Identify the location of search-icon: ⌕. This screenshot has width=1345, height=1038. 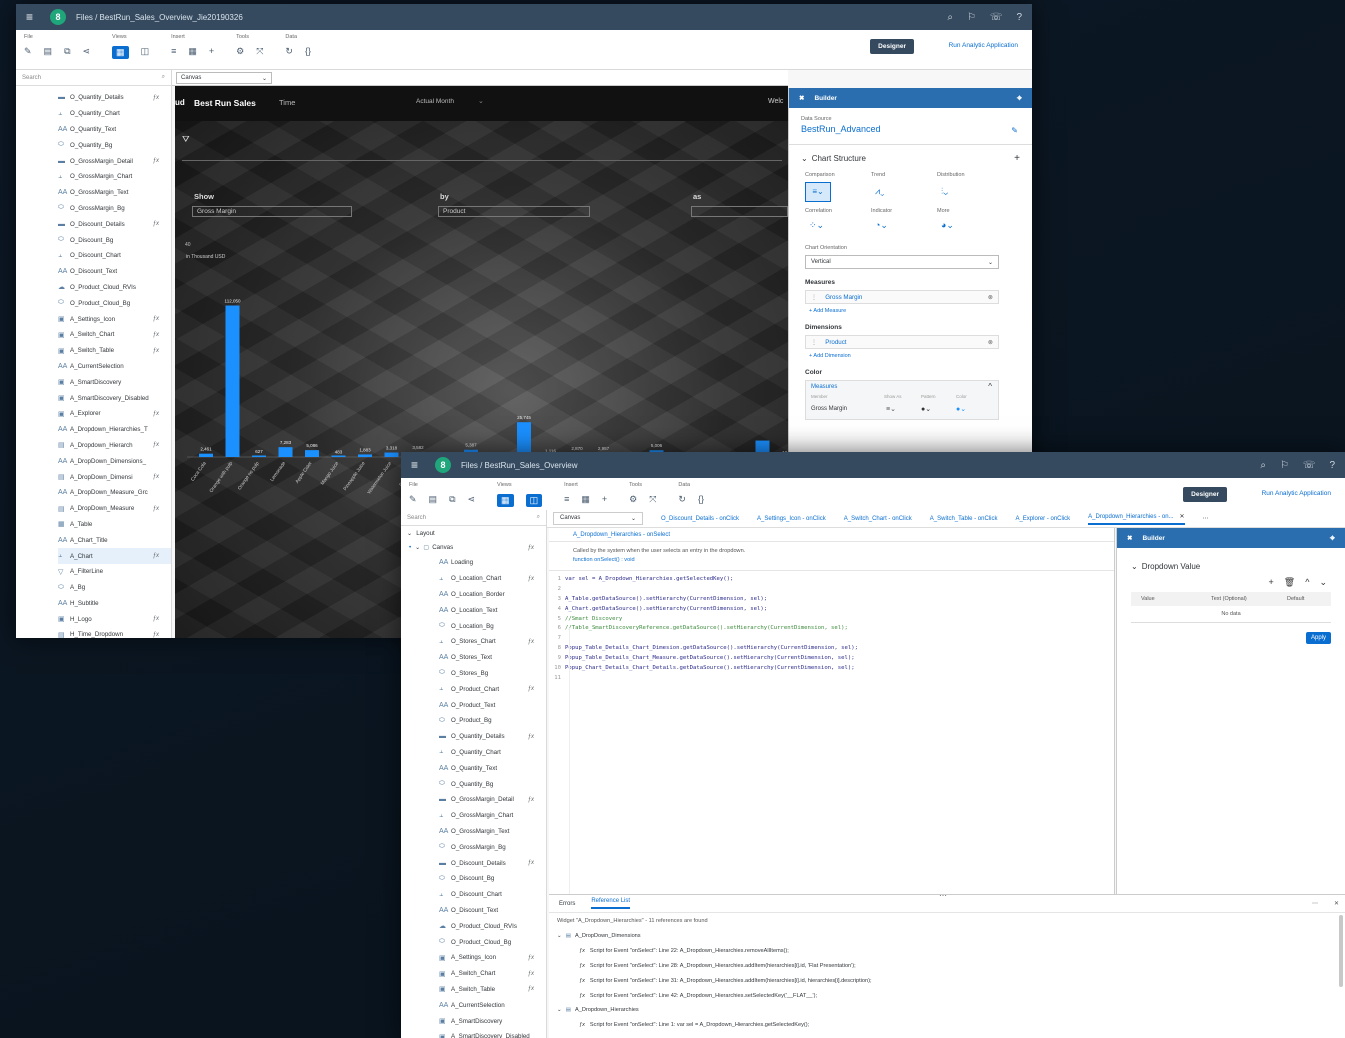
(1263, 465).